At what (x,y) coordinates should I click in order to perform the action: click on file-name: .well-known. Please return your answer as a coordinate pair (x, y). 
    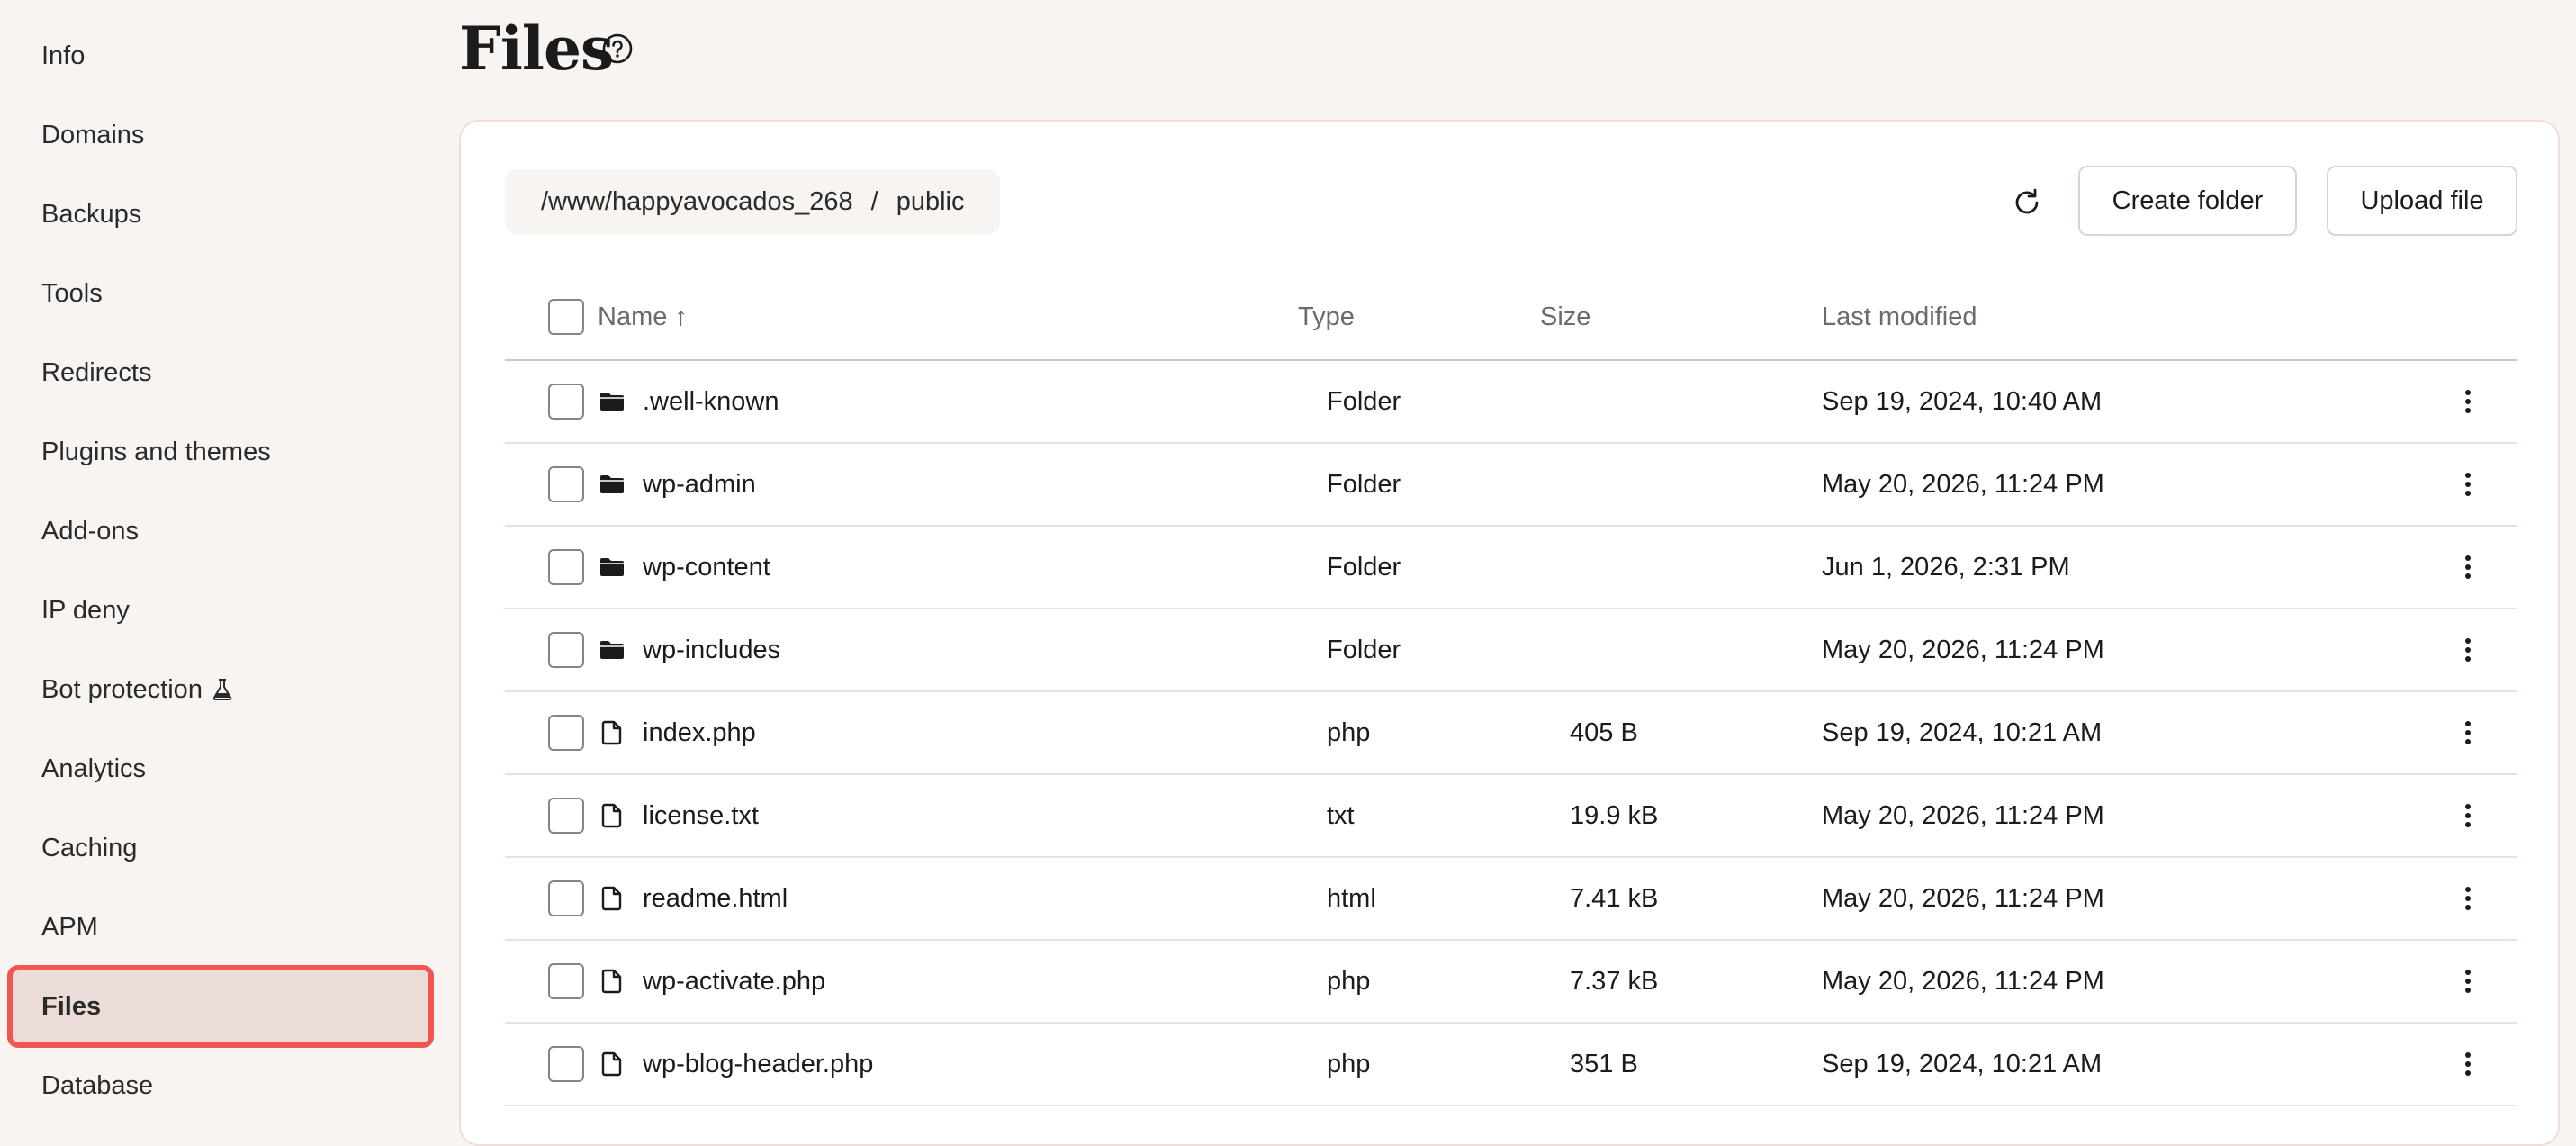
    Looking at the image, I should click on (711, 401).